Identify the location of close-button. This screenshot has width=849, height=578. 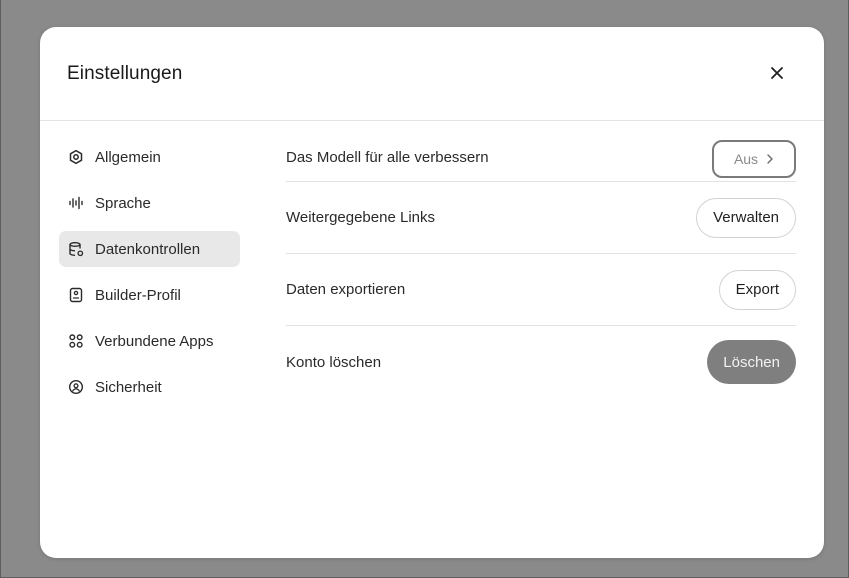
(777, 75).